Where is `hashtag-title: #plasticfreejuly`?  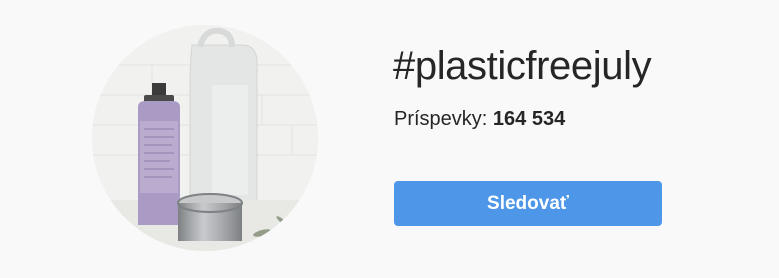
hashtag-title: #plasticfreejuly is located at coordinates (522, 66).